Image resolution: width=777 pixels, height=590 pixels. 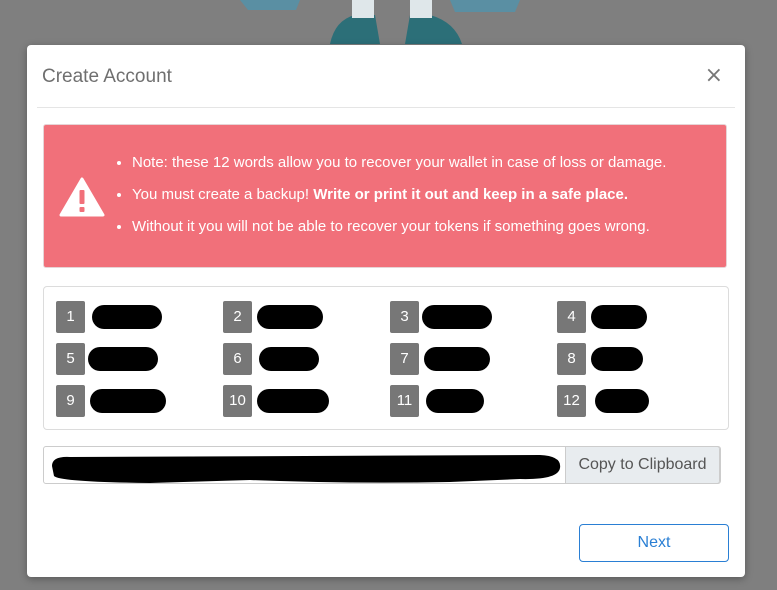 I want to click on redacted-mnemonic, so click(x=306, y=469).